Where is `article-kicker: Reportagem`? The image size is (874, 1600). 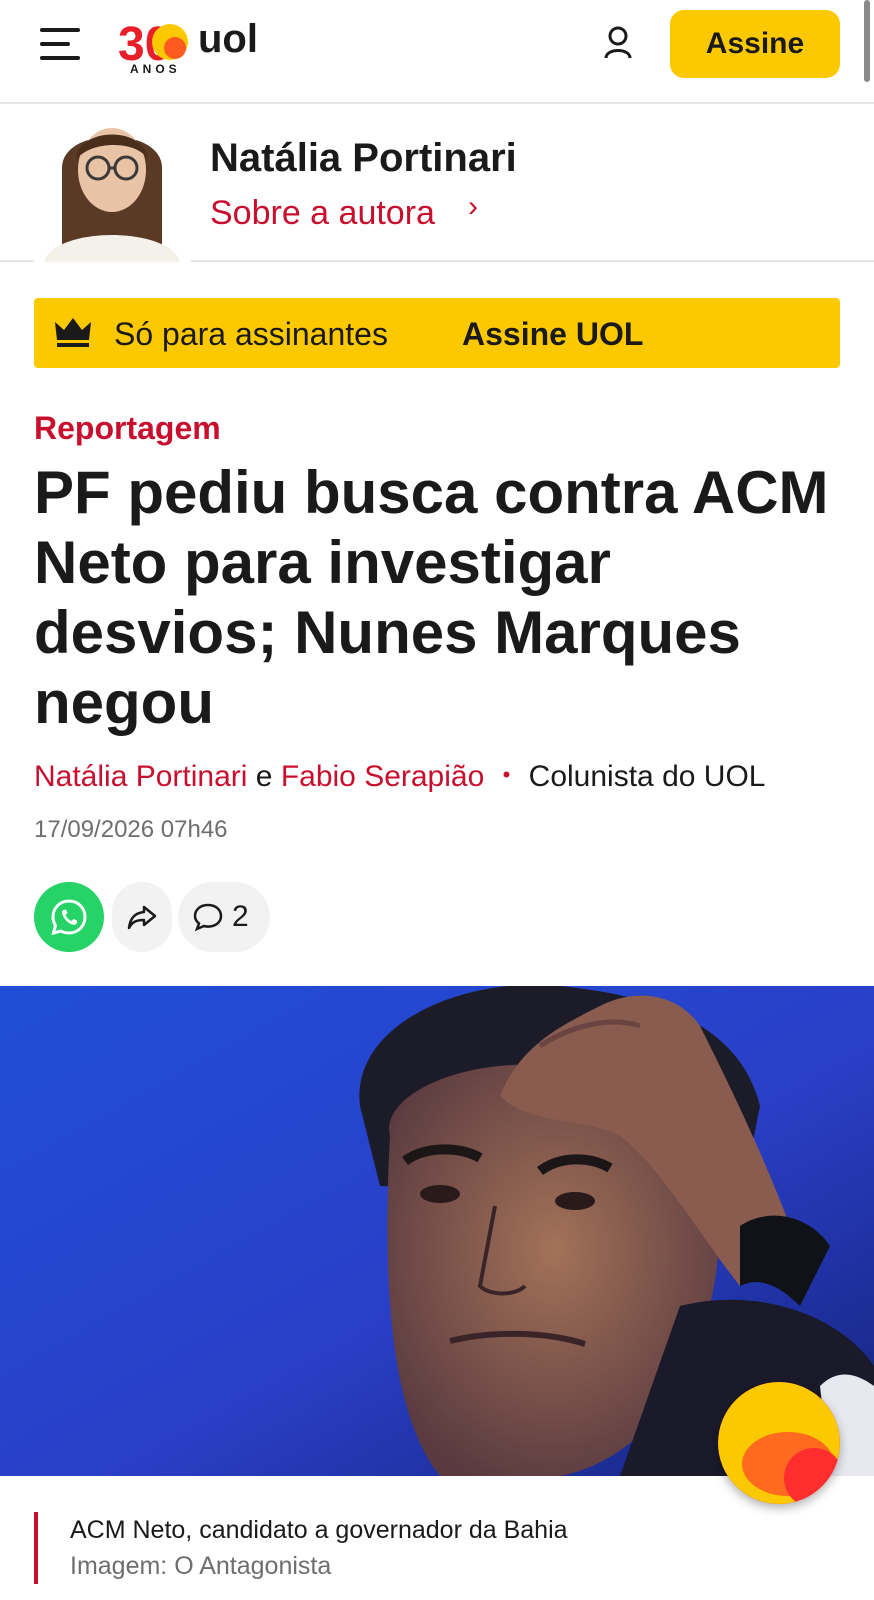 article-kicker: Reportagem is located at coordinates (127, 428).